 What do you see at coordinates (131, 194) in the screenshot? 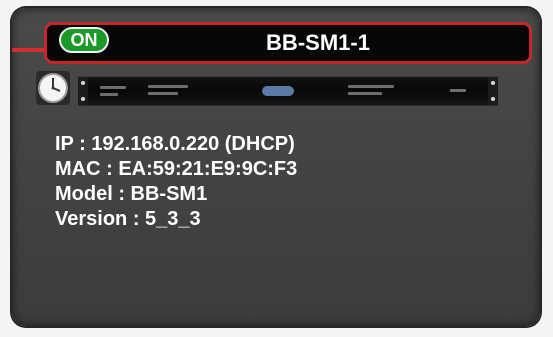
I see `model: Model : BB-SM1` at bounding box center [131, 194].